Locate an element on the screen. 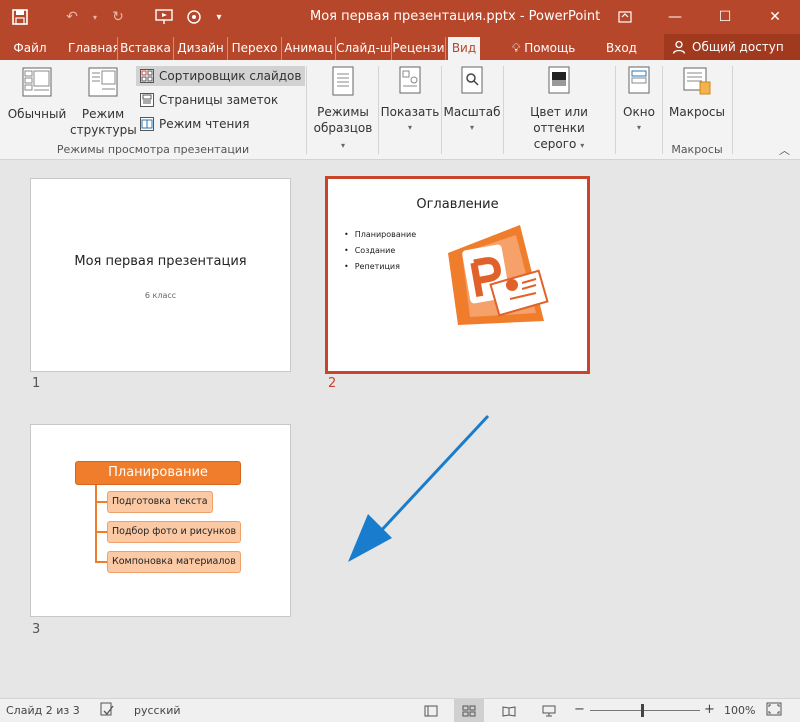 Image resolution: width=800 pixels, height=722 pixels. zoom-level: 100% is located at coordinates (739, 710).